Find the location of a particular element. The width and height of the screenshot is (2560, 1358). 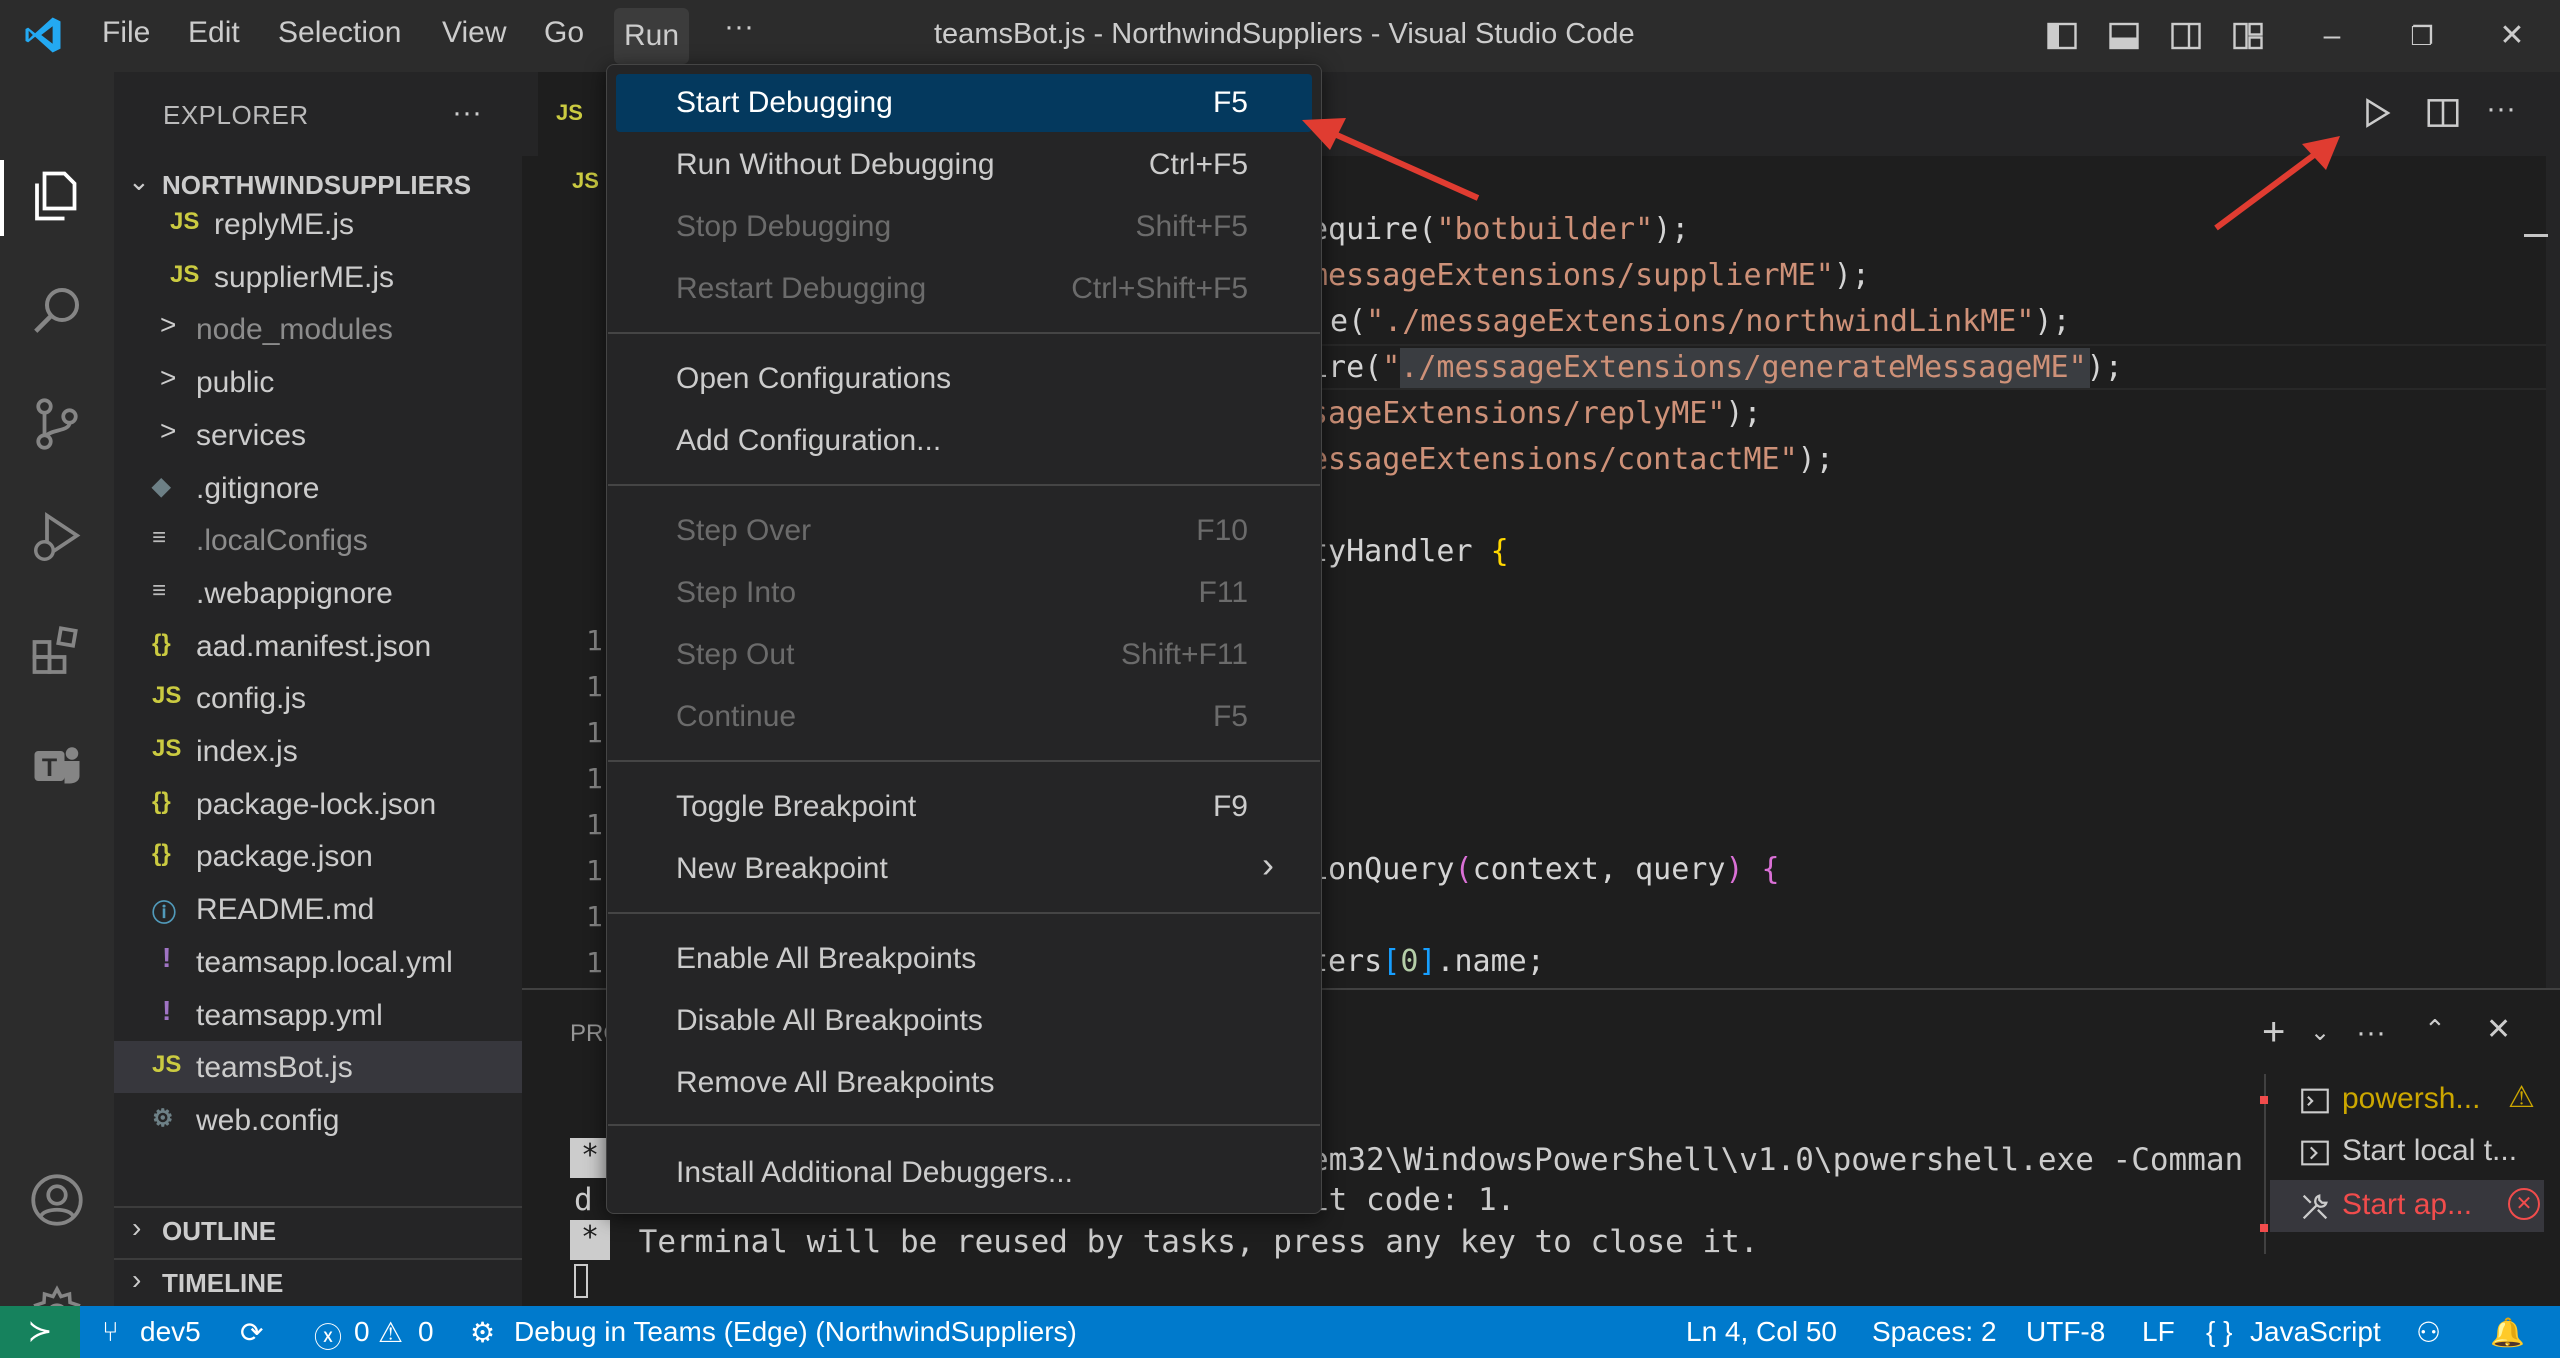

tree-item-label: README.md is located at coordinates (285, 910).